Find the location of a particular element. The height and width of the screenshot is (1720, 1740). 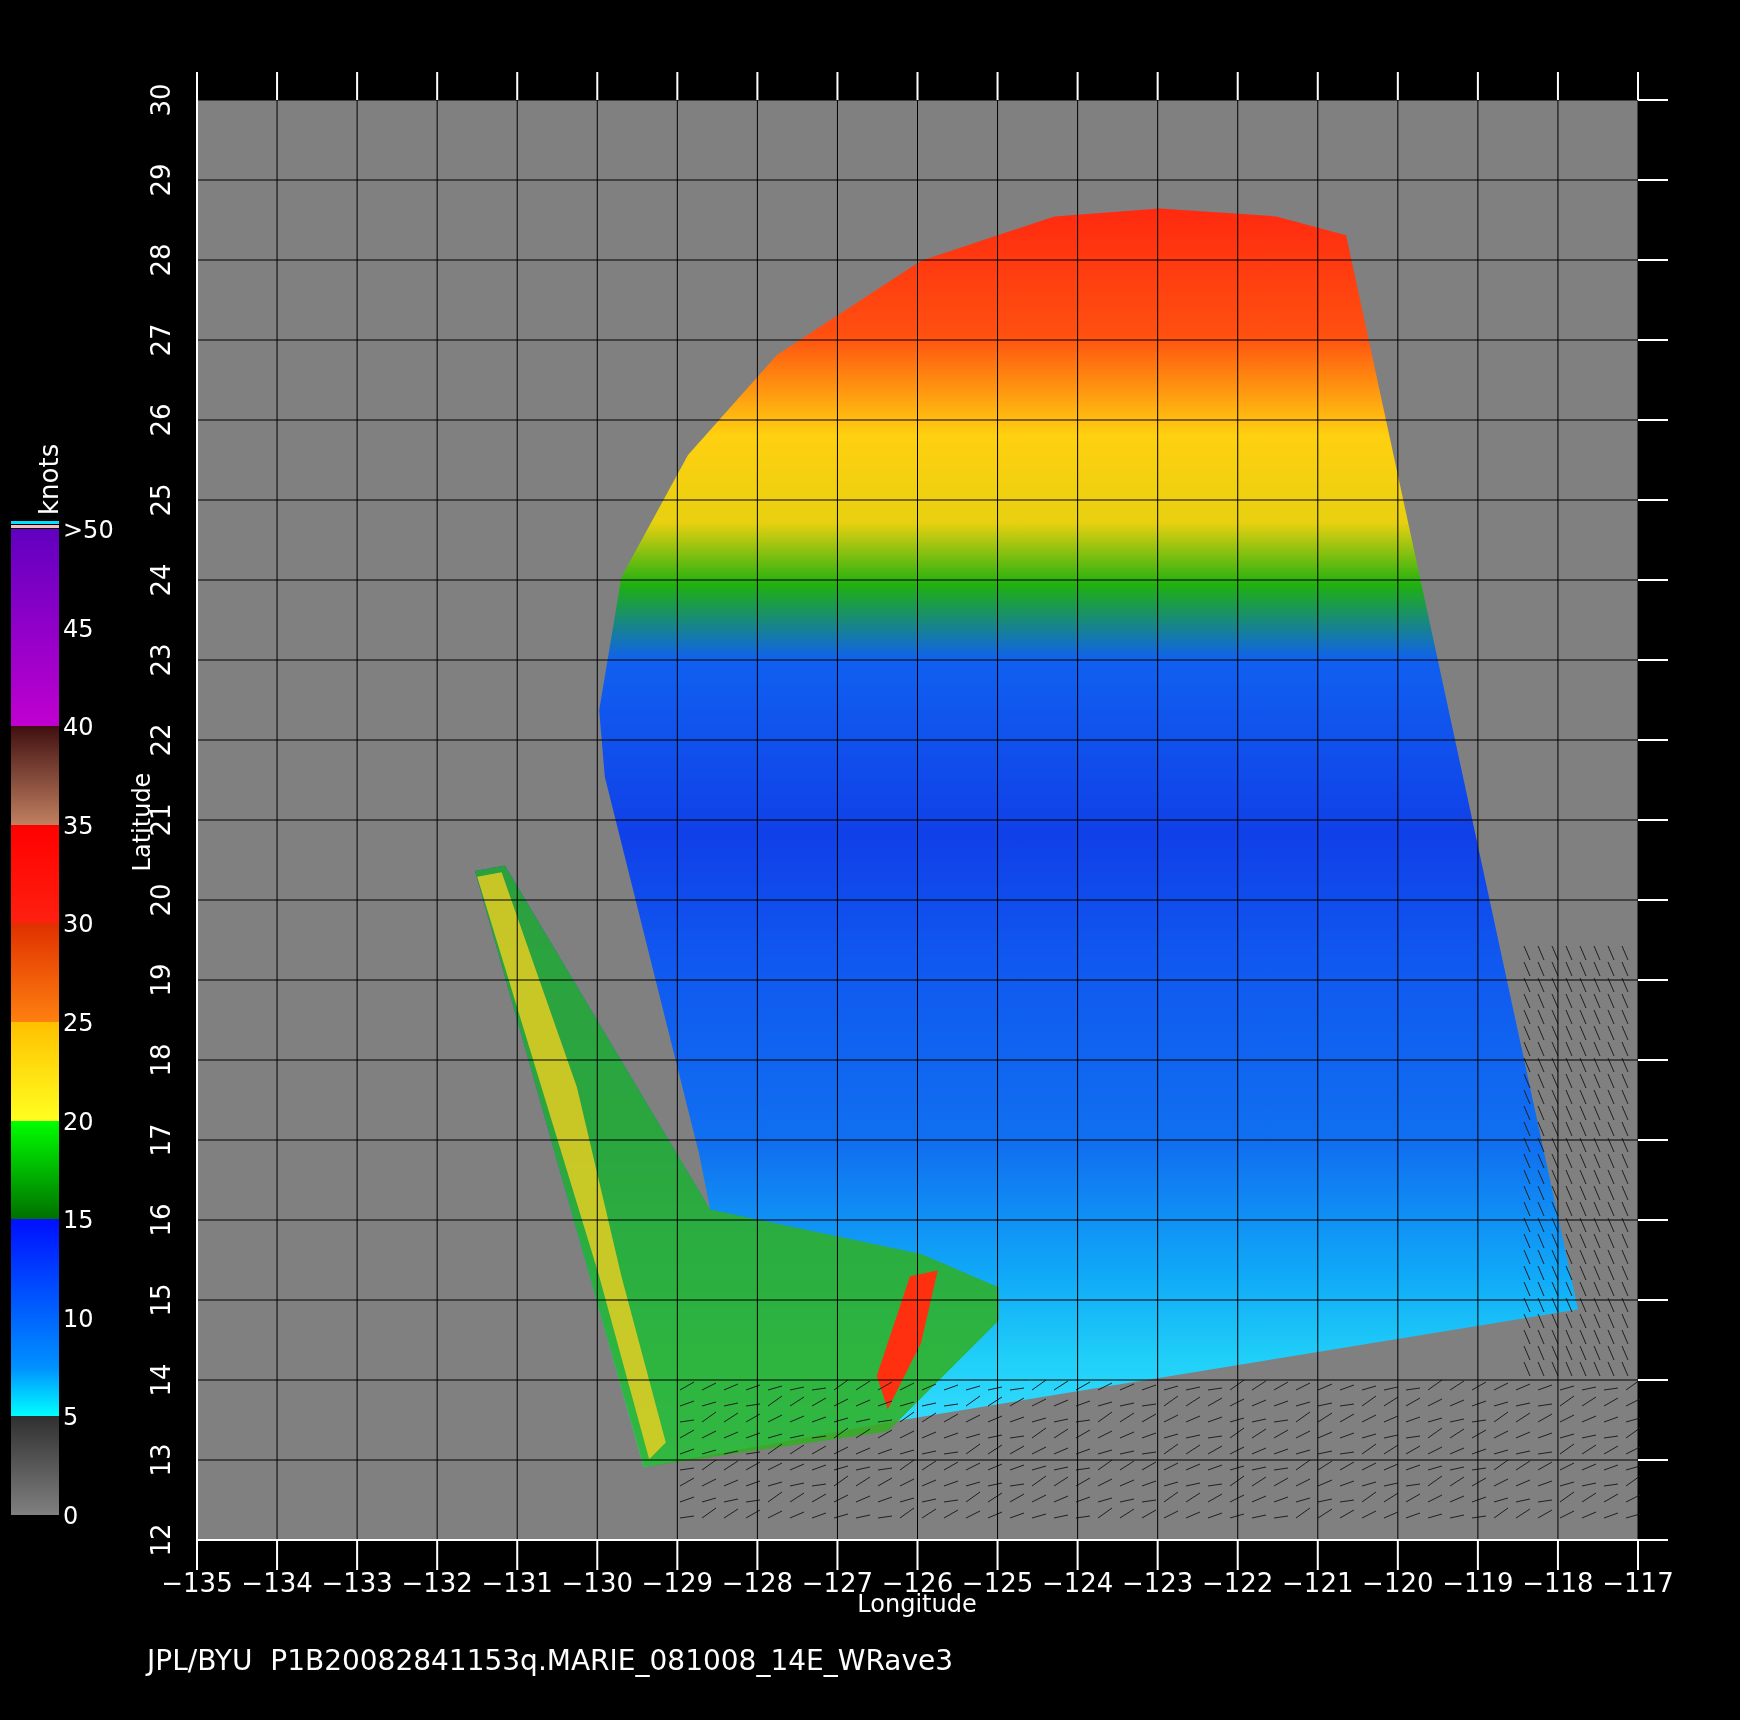

x-tick-label: −134 is located at coordinates (277, 1583).